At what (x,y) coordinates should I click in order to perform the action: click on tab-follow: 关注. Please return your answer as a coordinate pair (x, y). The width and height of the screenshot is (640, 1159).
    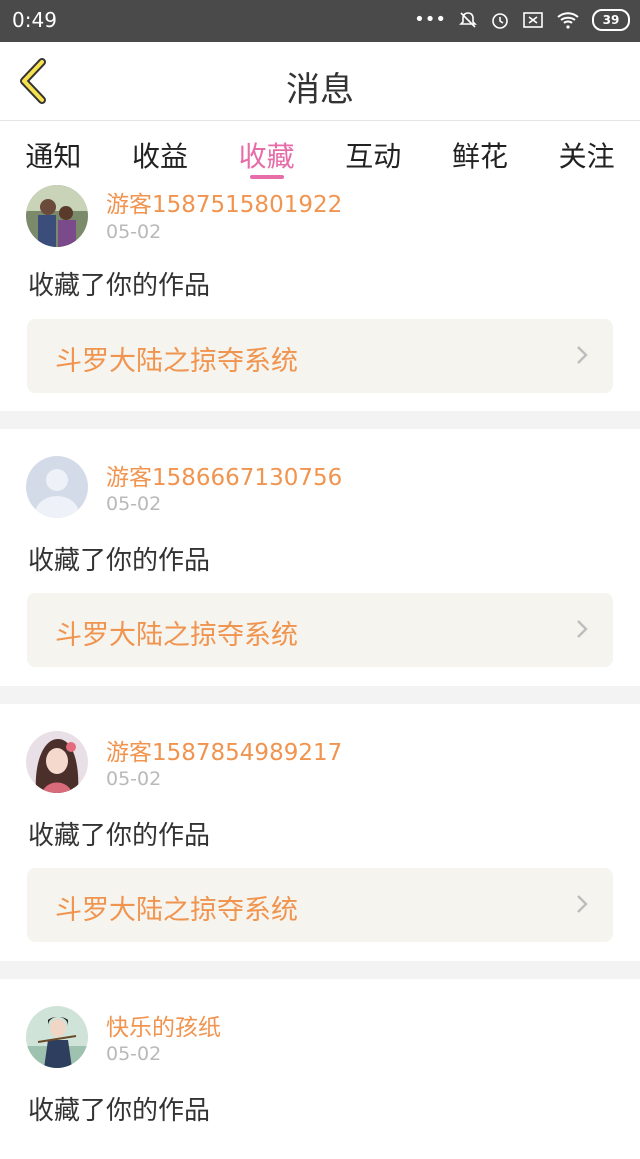
    Looking at the image, I should click on (587, 148).